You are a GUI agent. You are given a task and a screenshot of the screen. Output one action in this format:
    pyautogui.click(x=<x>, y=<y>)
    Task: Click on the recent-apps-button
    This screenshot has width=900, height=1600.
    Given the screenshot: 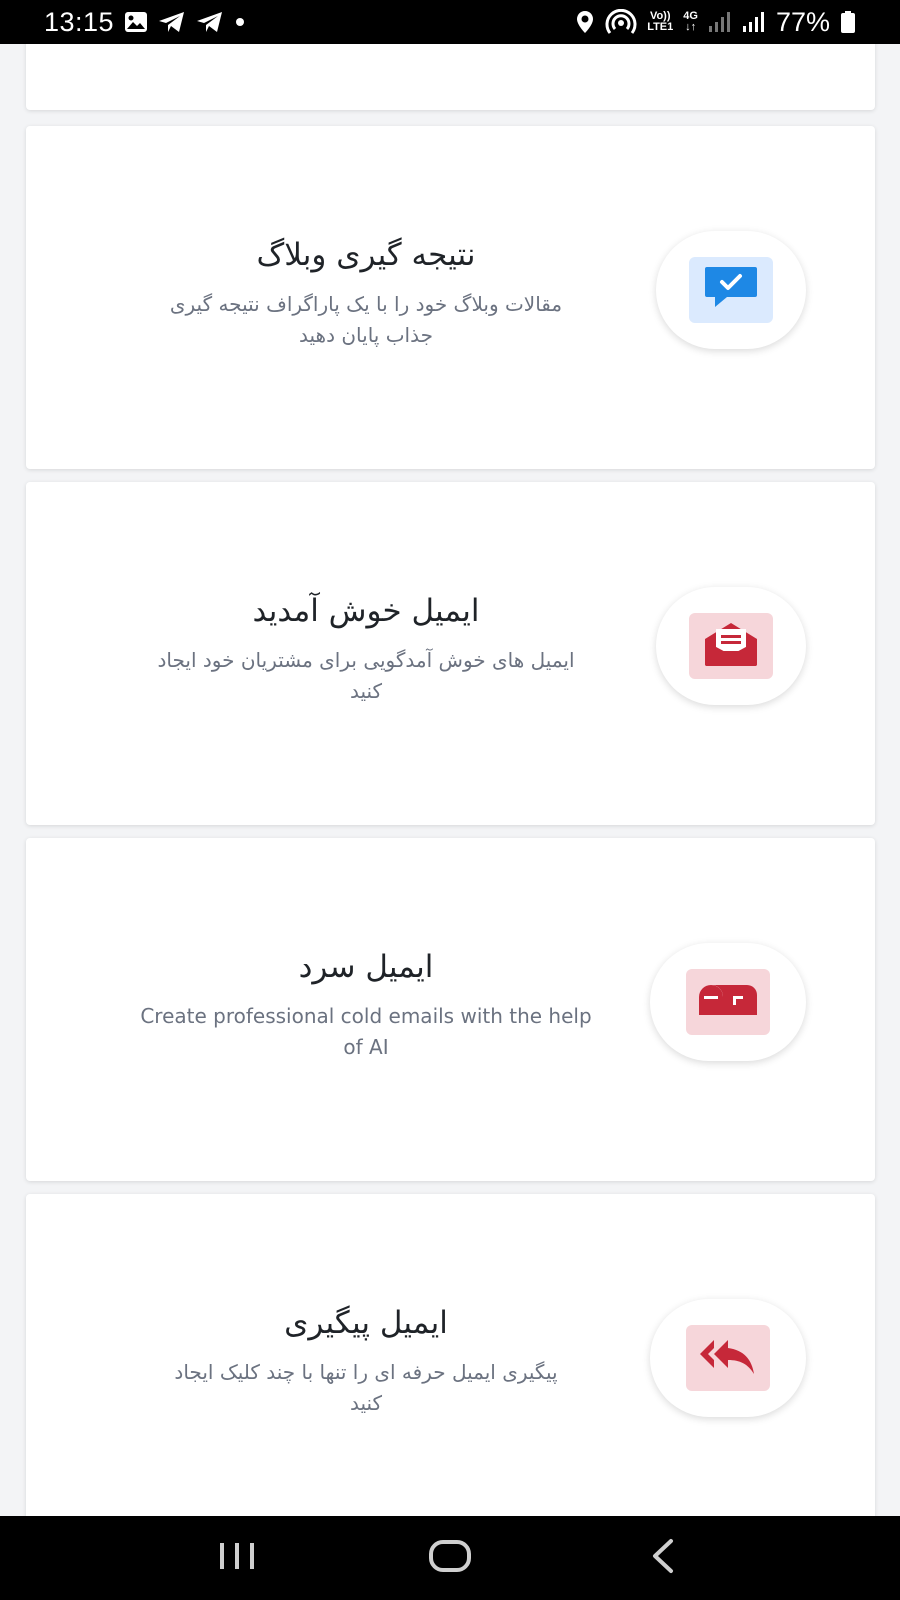 What is the action you would take?
    pyautogui.click(x=237, y=1558)
    